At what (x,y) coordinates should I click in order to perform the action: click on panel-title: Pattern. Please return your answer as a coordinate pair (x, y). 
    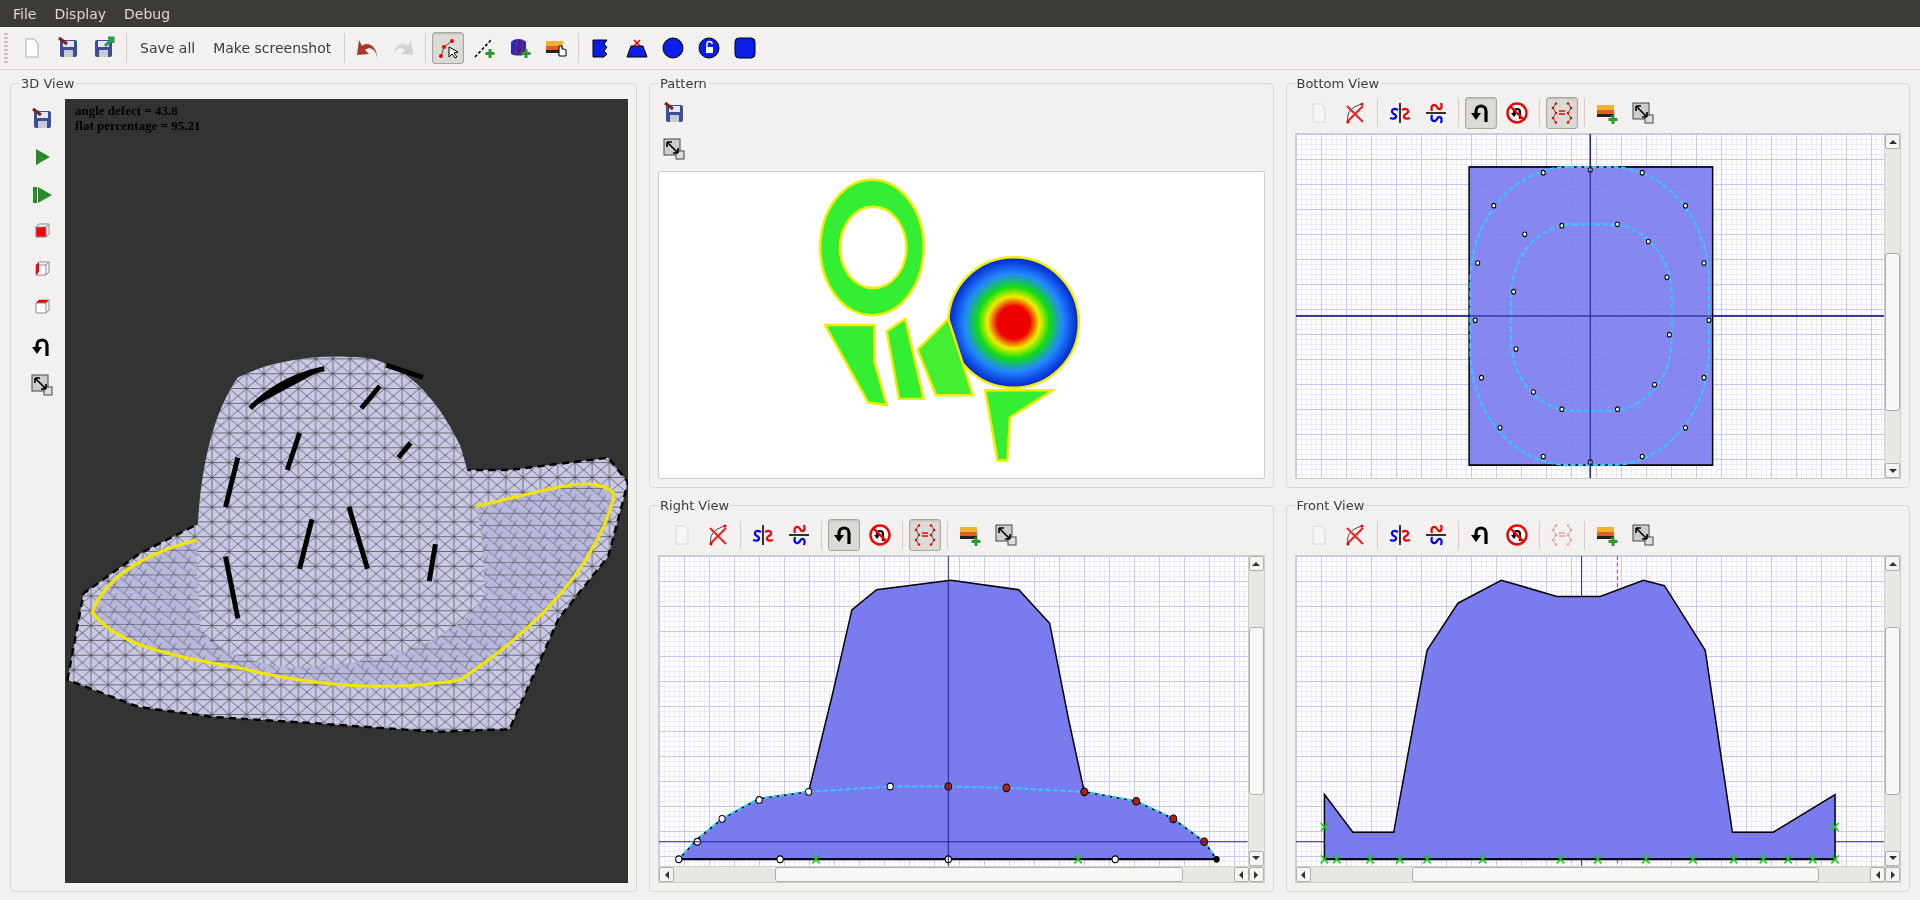
    Looking at the image, I should click on (683, 83).